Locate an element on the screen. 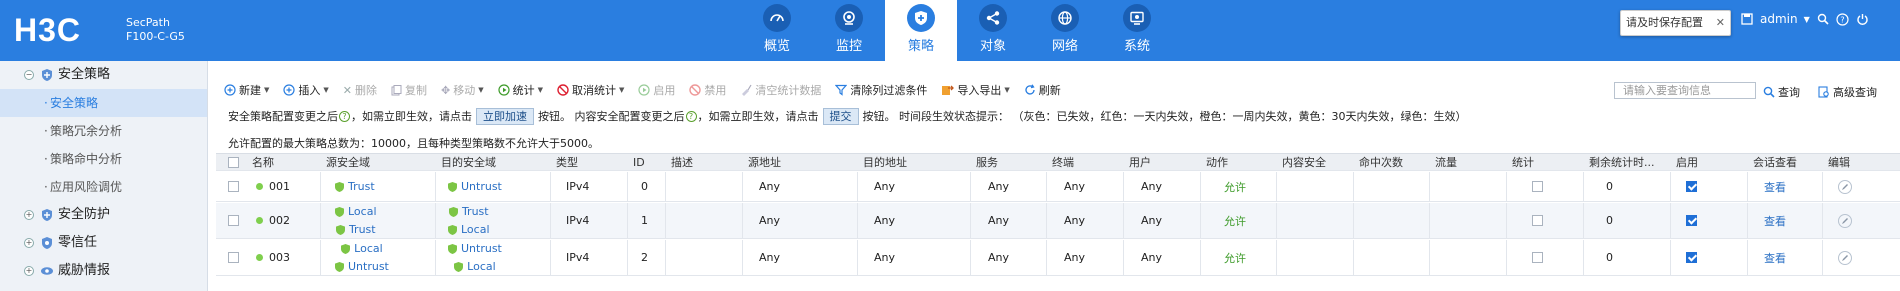  nav-object: 对象 is located at coordinates (993, 30).